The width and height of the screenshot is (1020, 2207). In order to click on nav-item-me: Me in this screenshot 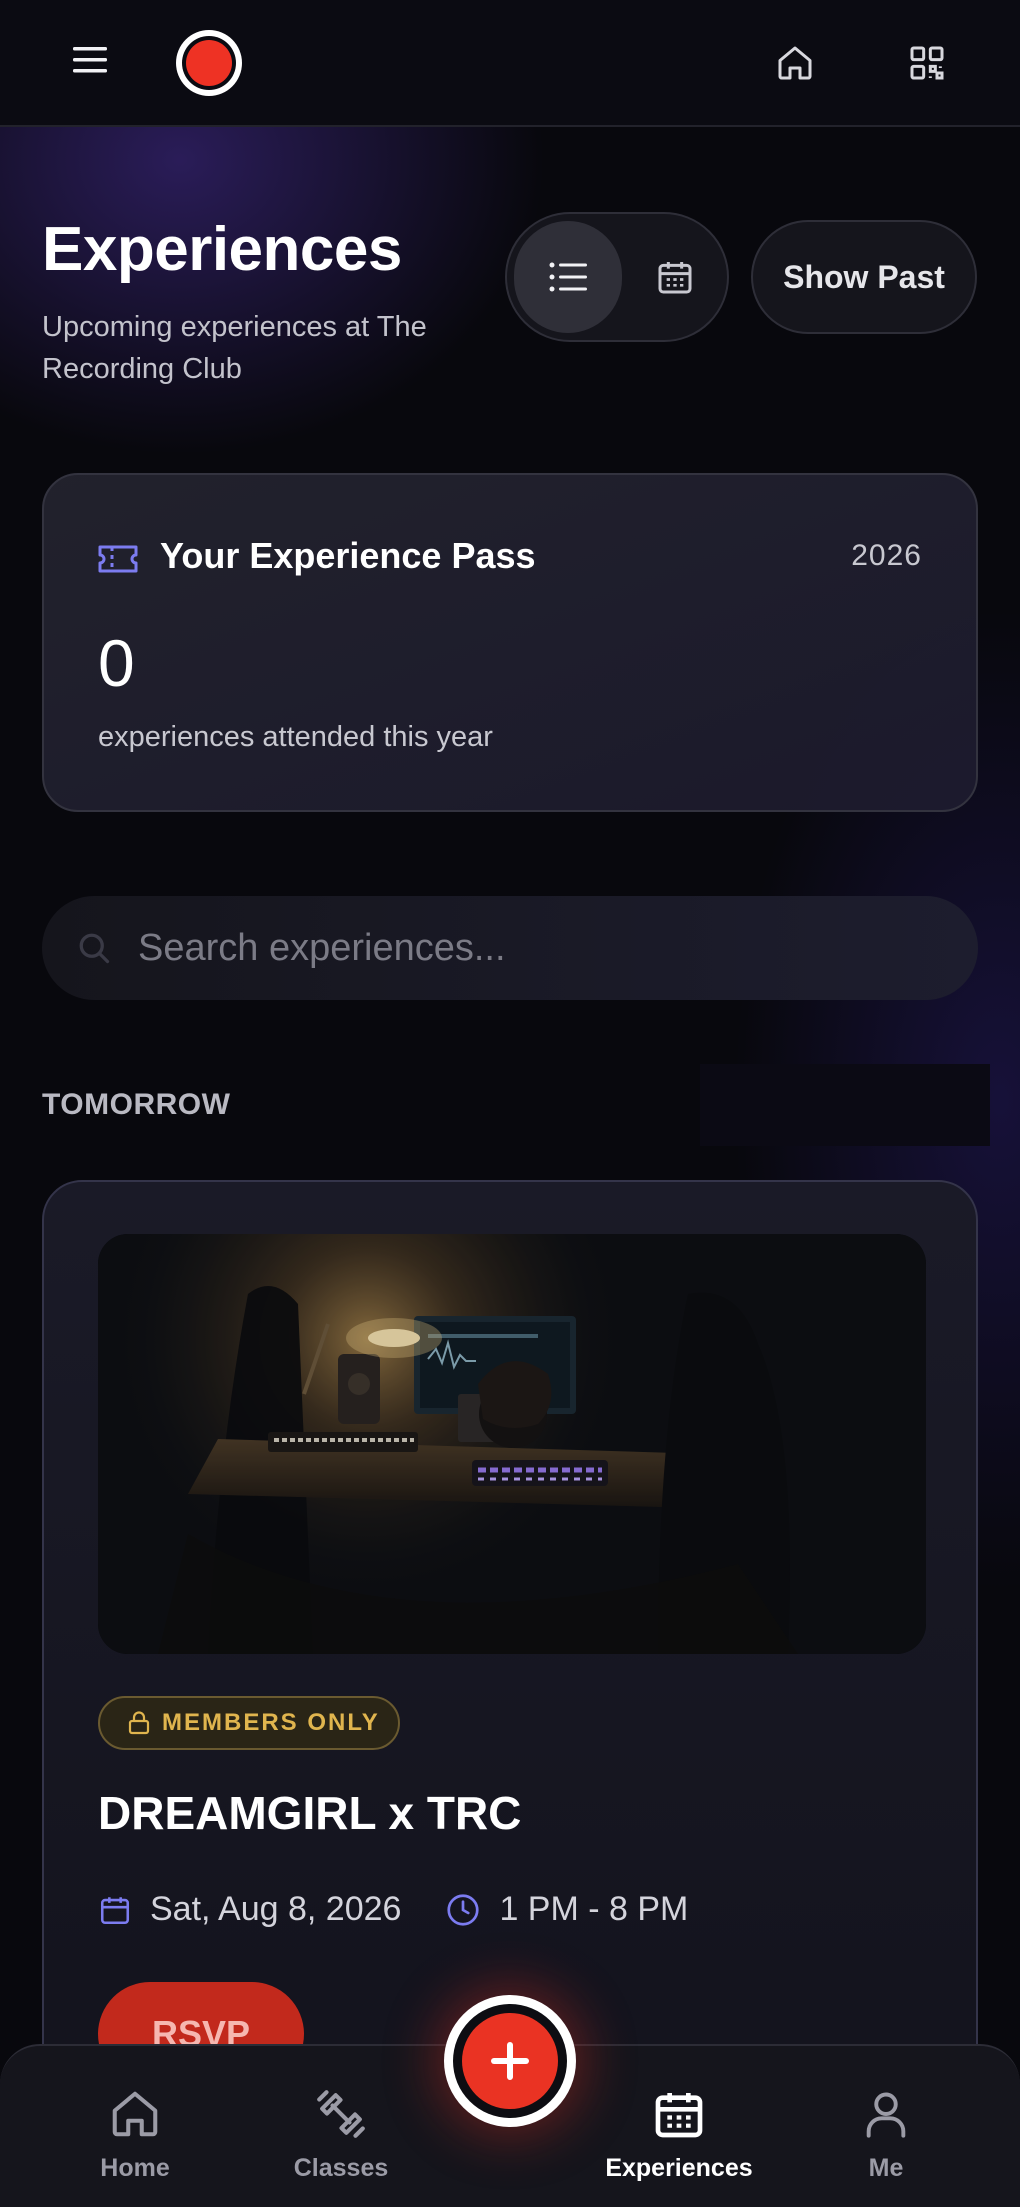, I will do `click(886, 2133)`.